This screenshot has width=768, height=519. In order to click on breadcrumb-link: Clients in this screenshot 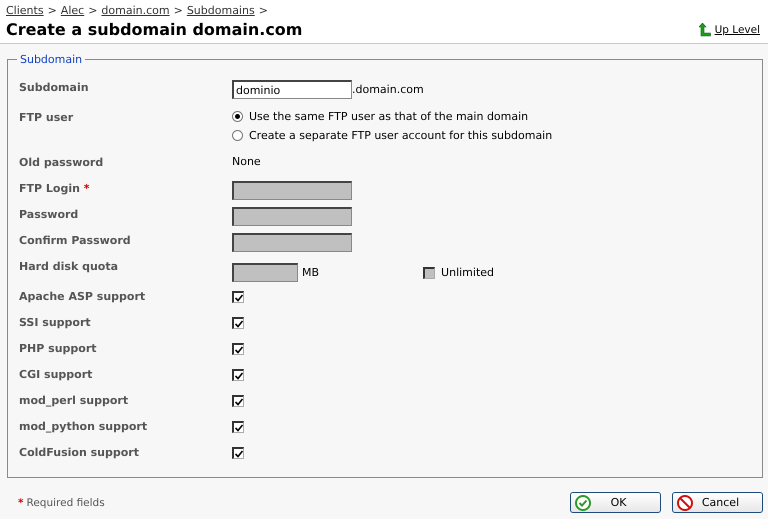, I will do `click(25, 10)`.